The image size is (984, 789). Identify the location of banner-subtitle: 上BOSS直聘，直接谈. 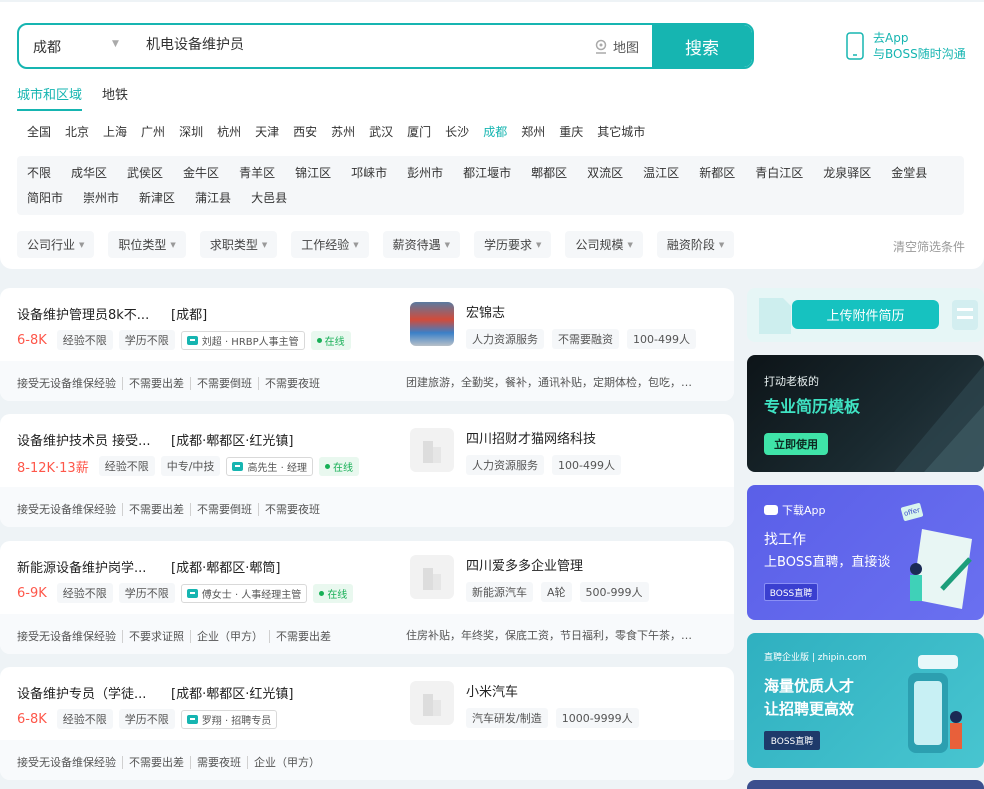
(827, 562).